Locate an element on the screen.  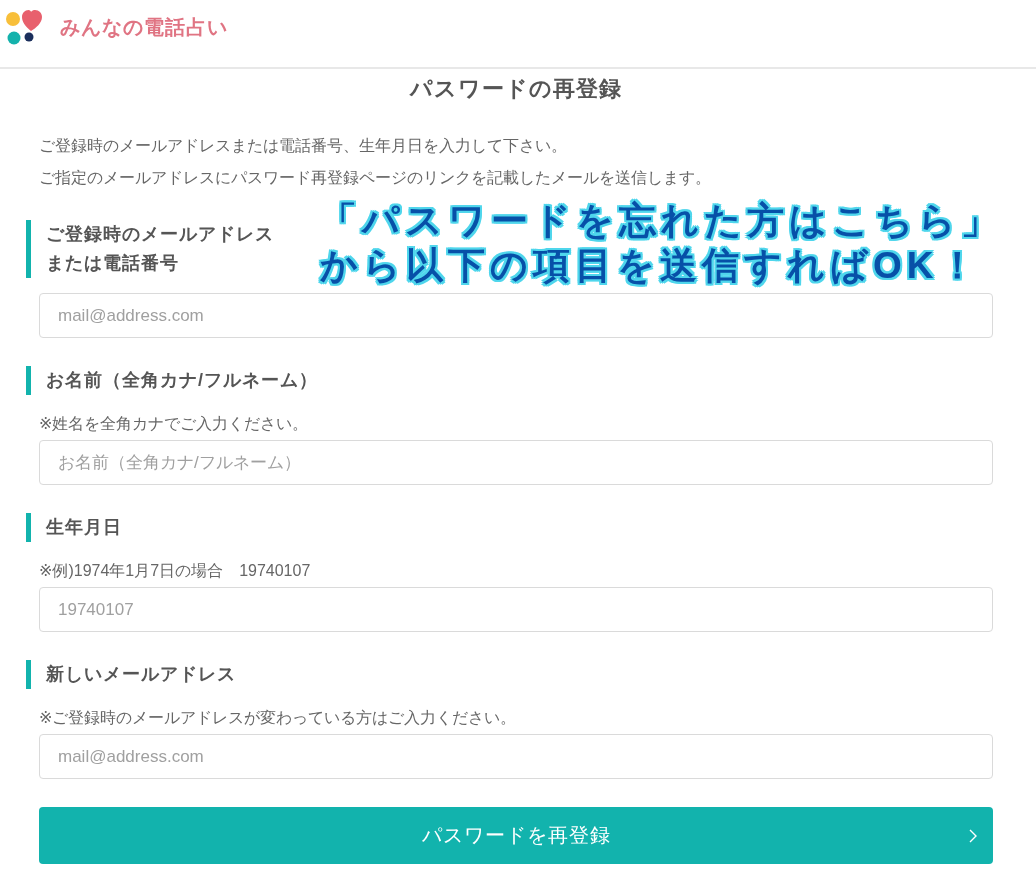
page-title: パスワードの再登録 is located at coordinates (515, 89).